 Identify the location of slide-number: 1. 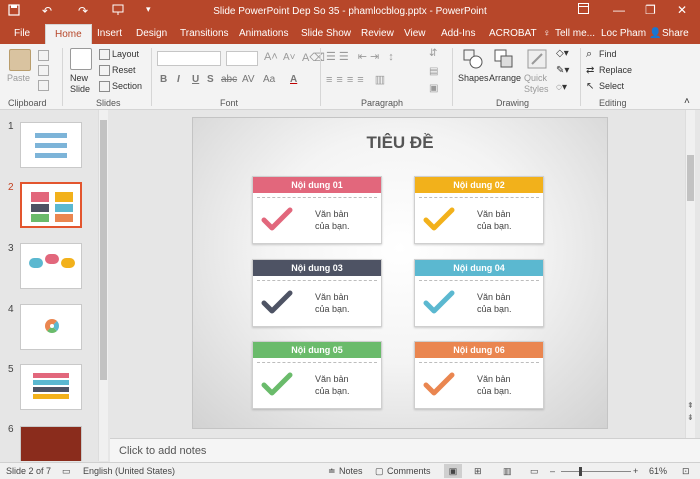
(11, 126).